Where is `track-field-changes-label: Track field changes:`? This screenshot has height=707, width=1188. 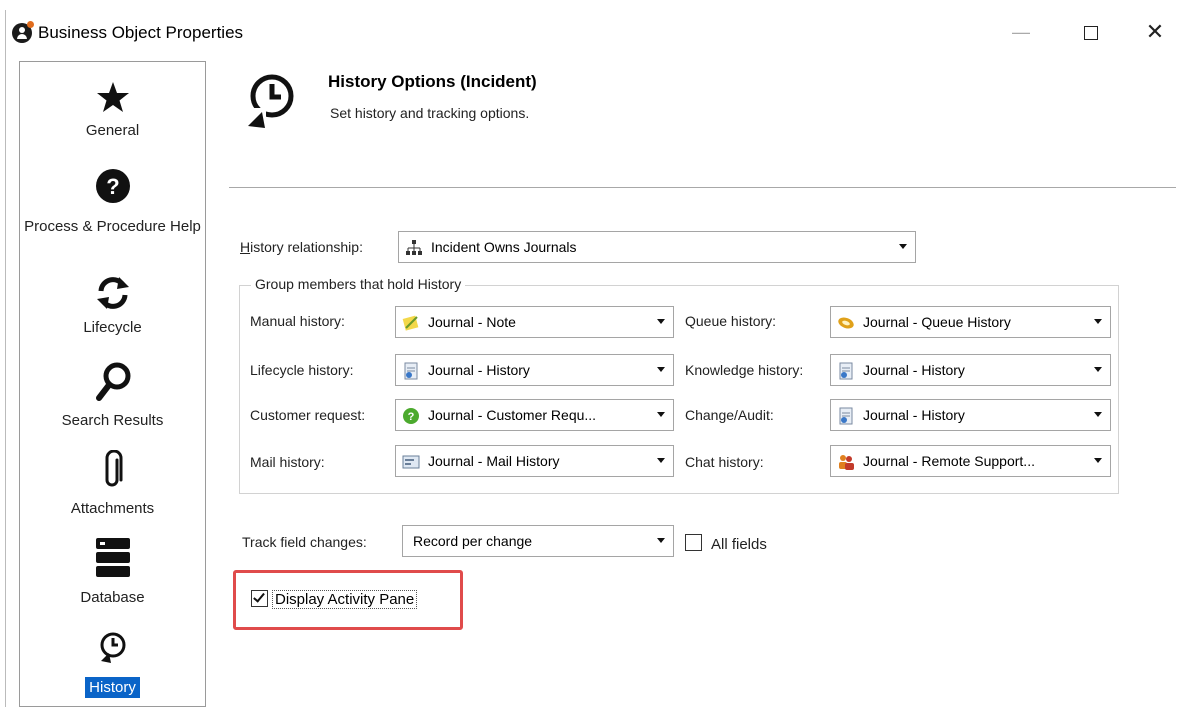
track-field-changes-label: Track field changes: is located at coordinates (304, 542).